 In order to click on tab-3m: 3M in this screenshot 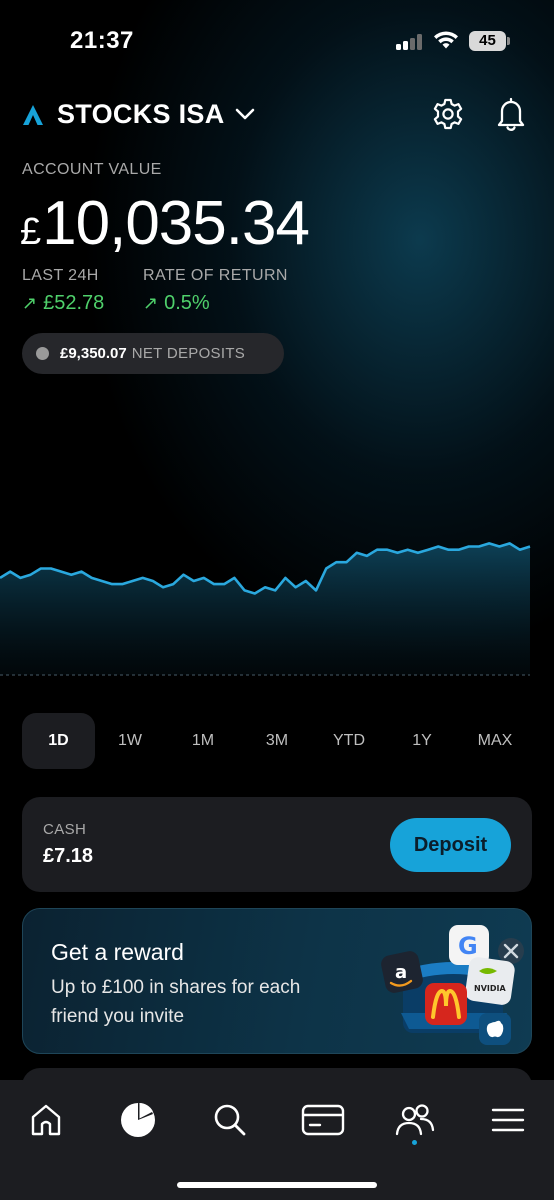, I will do `click(277, 741)`.